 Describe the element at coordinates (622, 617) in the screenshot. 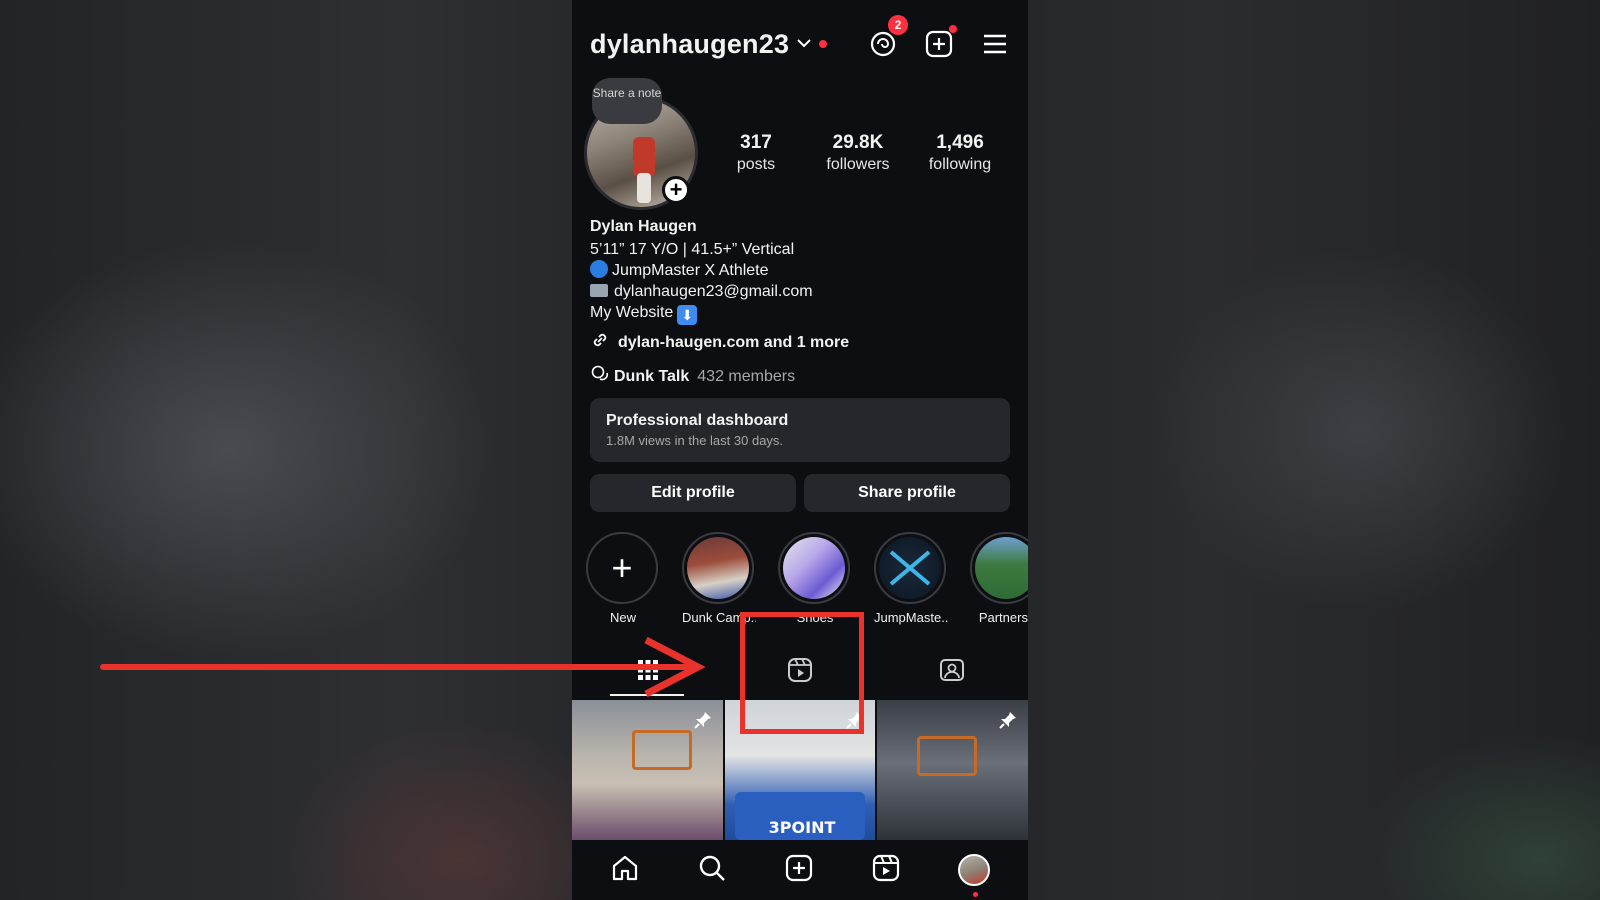

I see `highlight-label: New` at that location.